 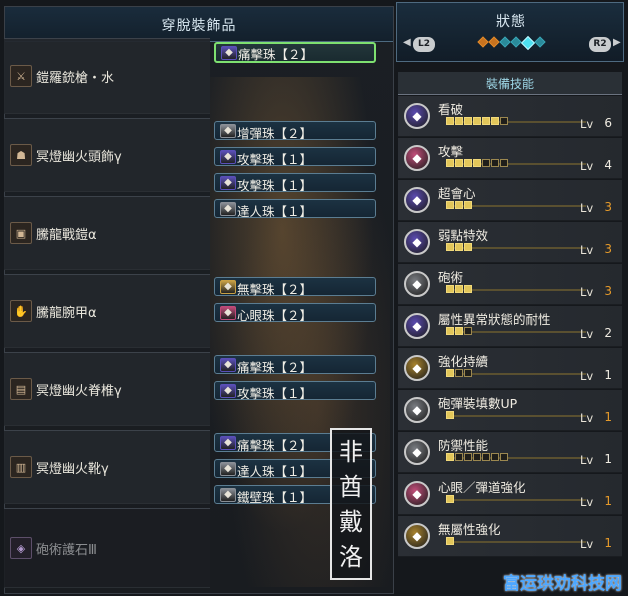 What do you see at coordinates (463, 235) in the screenshot?
I see `skill-name: 弱點特效` at bounding box center [463, 235].